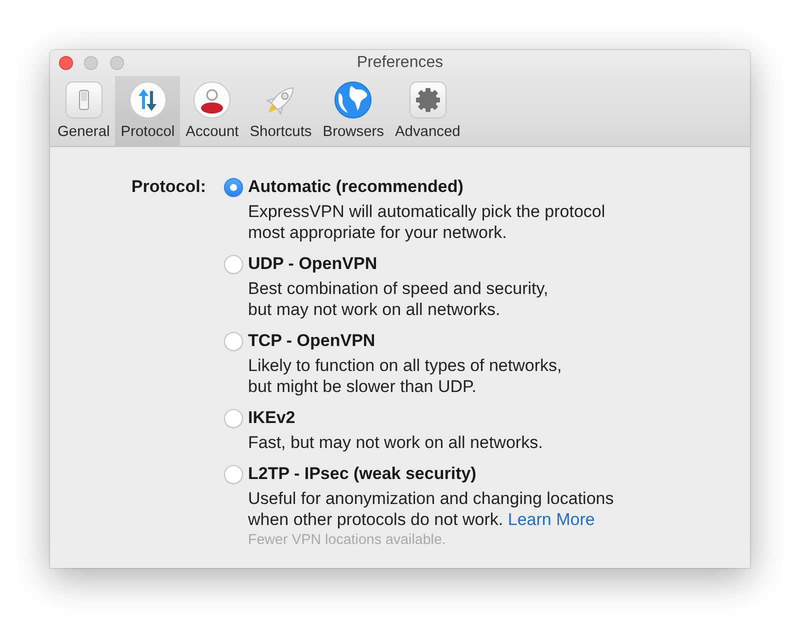  What do you see at coordinates (395, 442) in the screenshot?
I see `option-description: Fast, but may not work on all networks.` at bounding box center [395, 442].